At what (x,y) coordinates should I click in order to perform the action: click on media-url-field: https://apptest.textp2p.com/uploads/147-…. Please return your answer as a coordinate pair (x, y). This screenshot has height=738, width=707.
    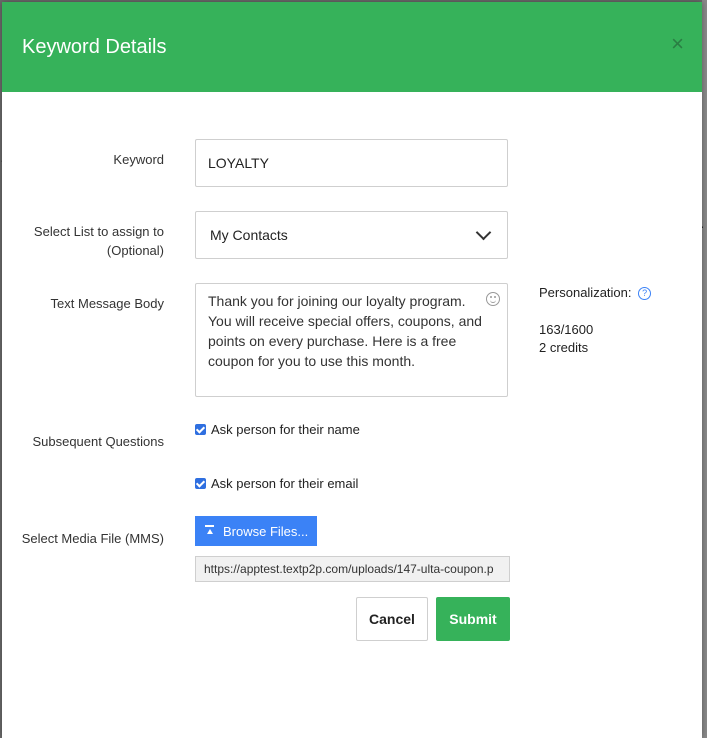
    Looking at the image, I should click on (352, 569).